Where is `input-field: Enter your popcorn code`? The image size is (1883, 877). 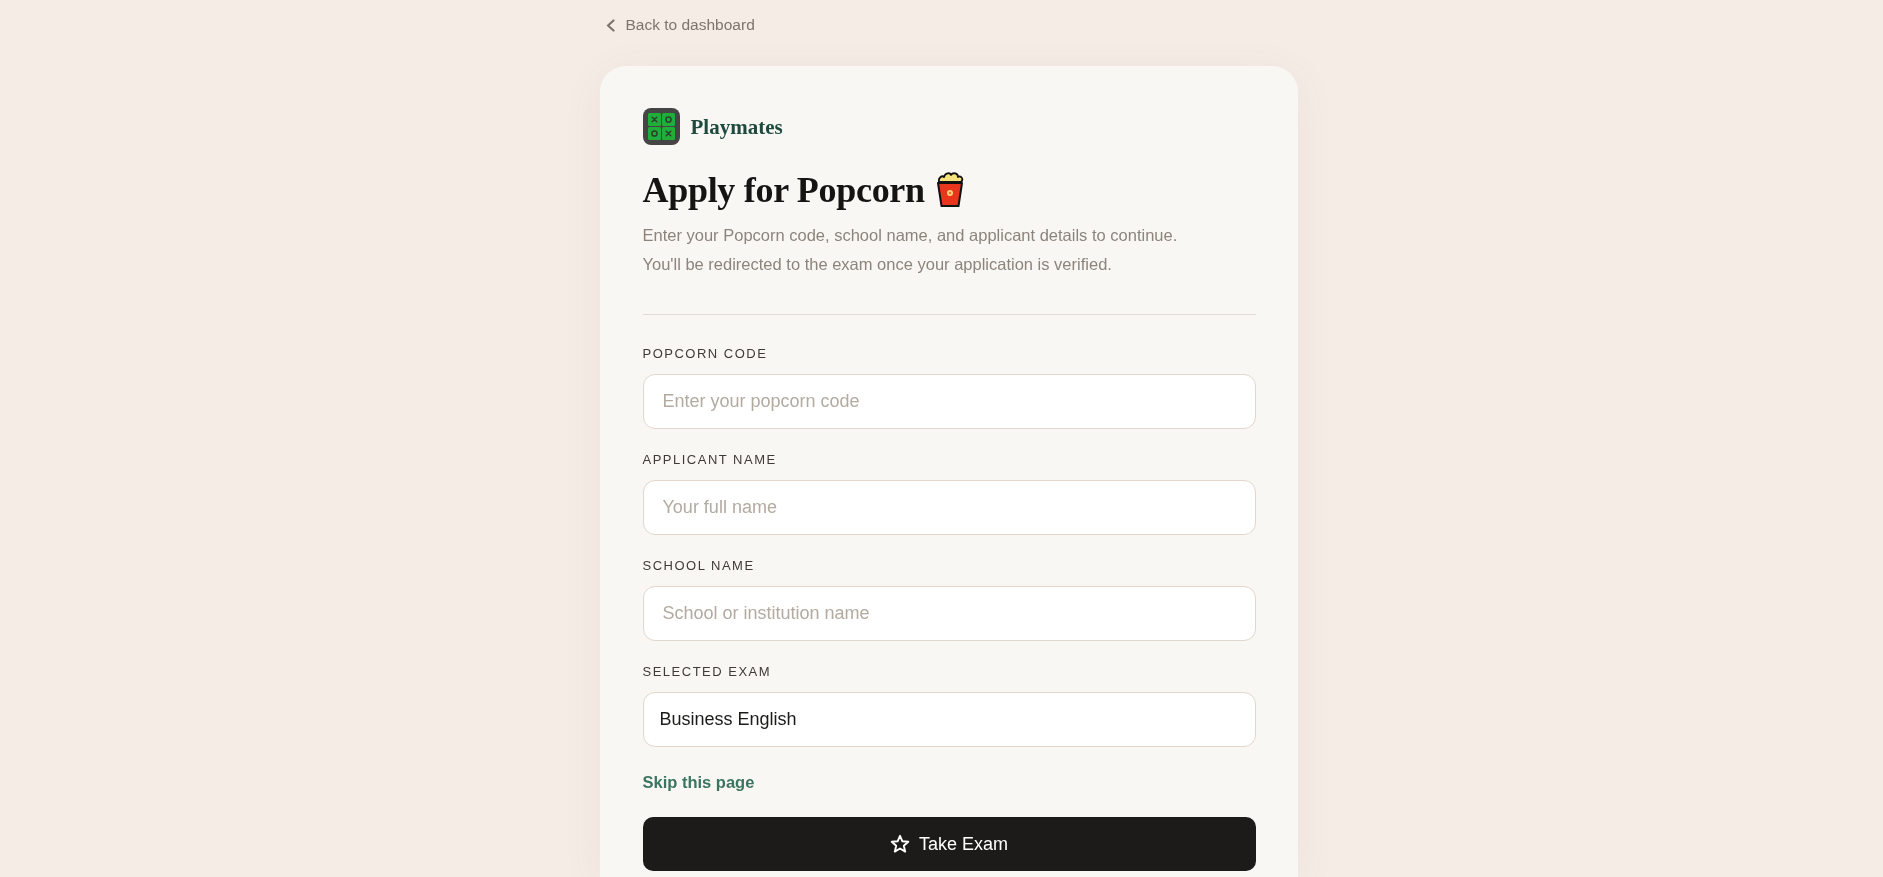 input-field: Enter your popcorn code is located at coordinates (949, 401).